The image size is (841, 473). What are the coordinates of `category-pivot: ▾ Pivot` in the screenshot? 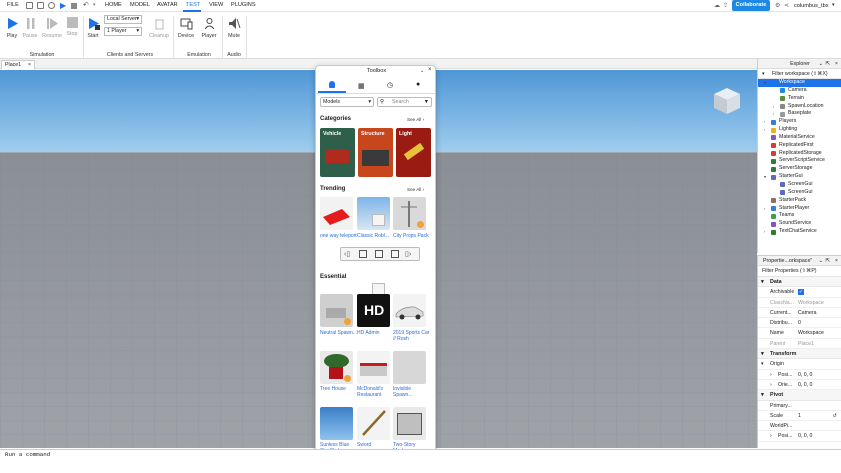 It's located at (799, 395).